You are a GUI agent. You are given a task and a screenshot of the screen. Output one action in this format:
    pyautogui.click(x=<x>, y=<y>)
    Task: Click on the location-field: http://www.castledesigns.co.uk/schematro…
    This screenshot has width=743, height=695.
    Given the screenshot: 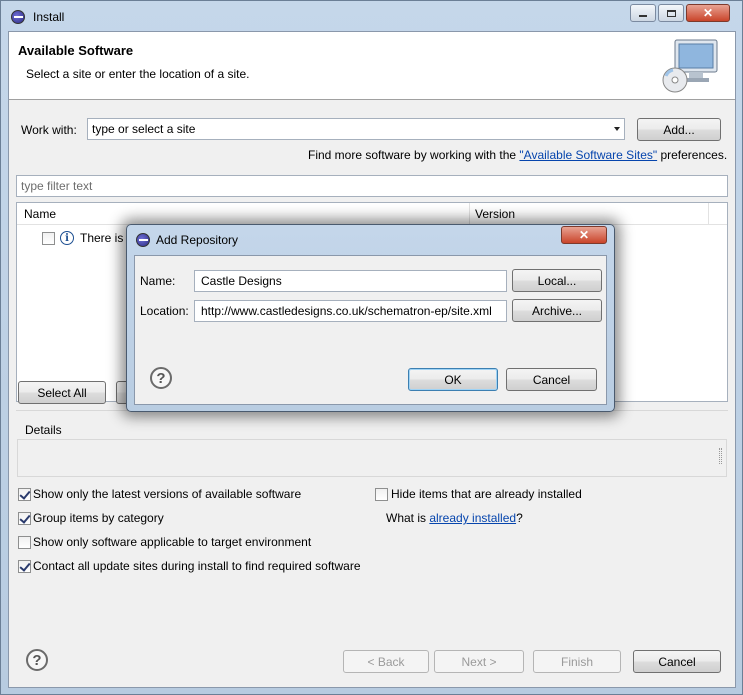 What is the action you would take?
    pyautogui.click(x=350, y=311)
    